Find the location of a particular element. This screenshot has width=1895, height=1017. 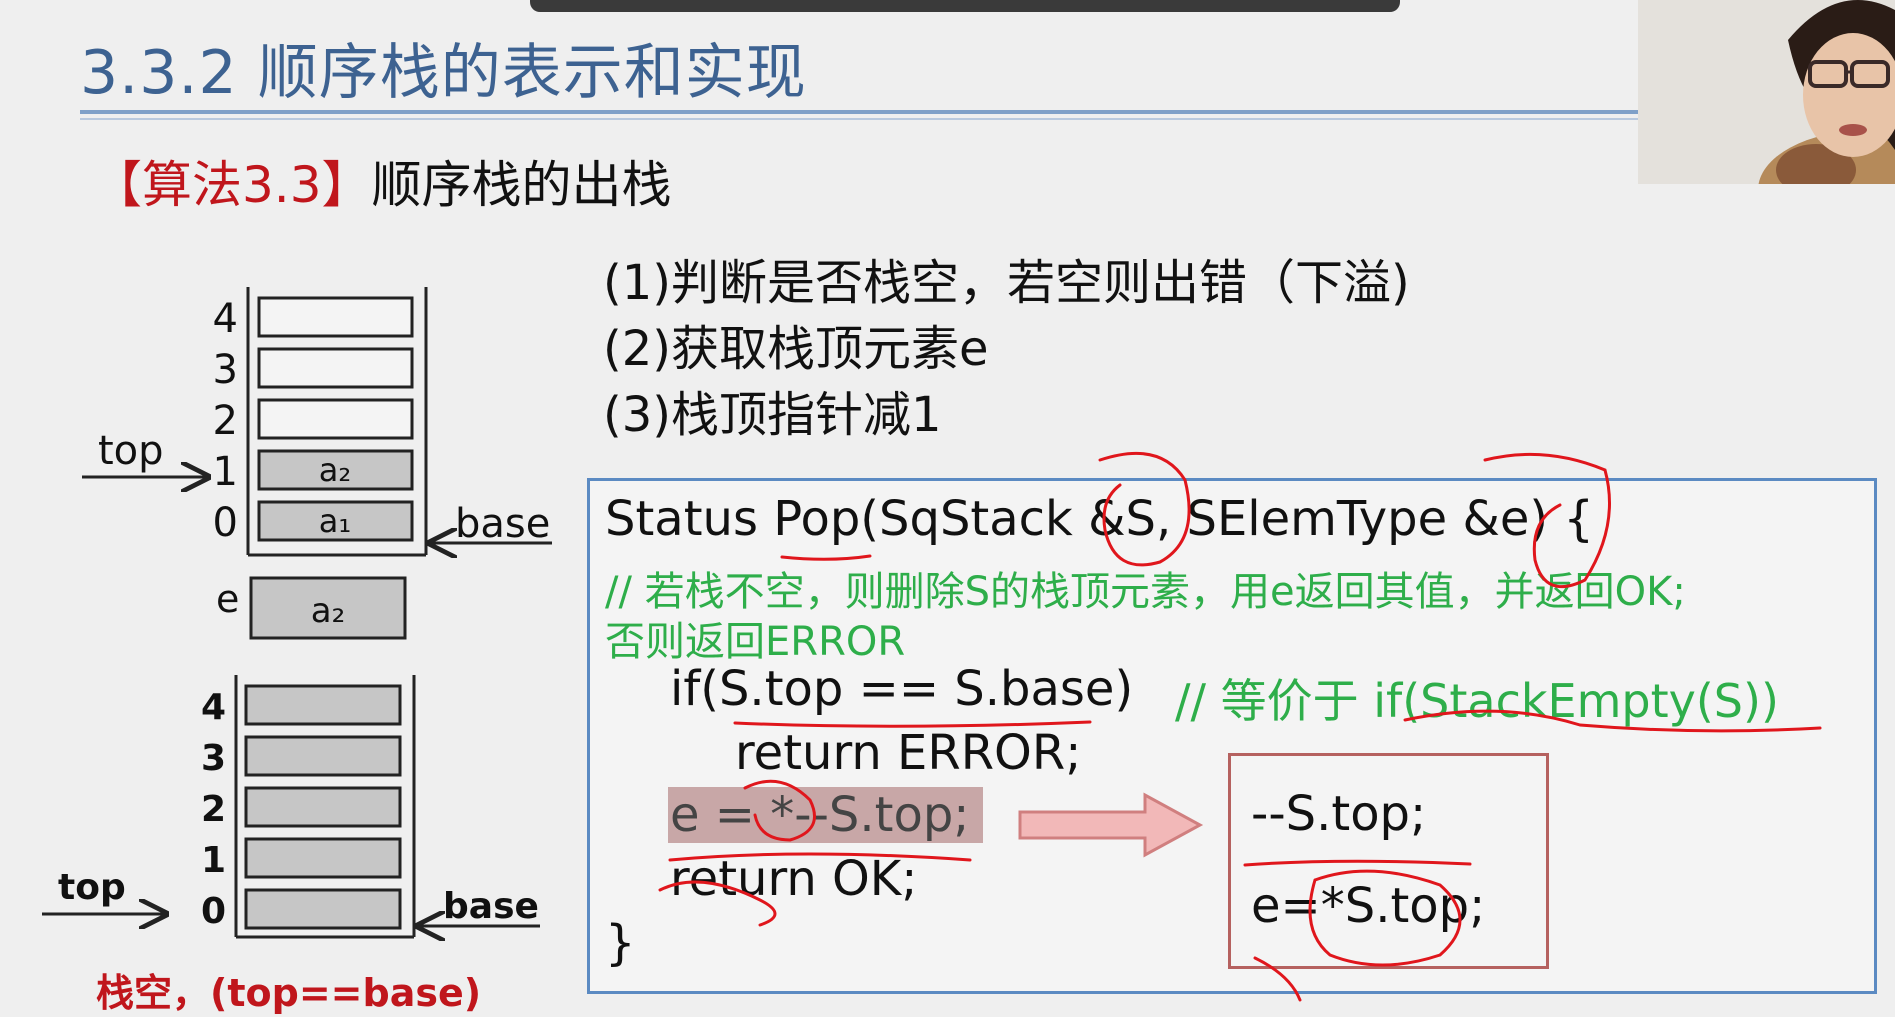

underline-stackempty is located at coordinates (1612, 721).